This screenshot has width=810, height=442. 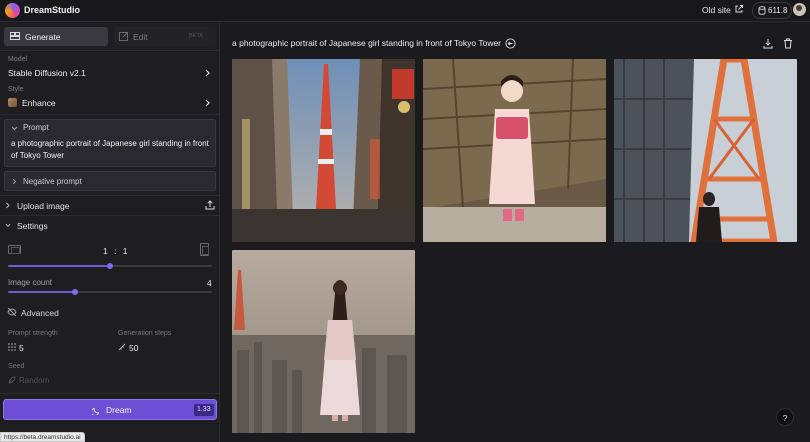 What do you see at coordinates (405, 11) in the screenshot?
I see `top-bar: DreamStudio Old site 611.8` at bounding box center [405, 11].